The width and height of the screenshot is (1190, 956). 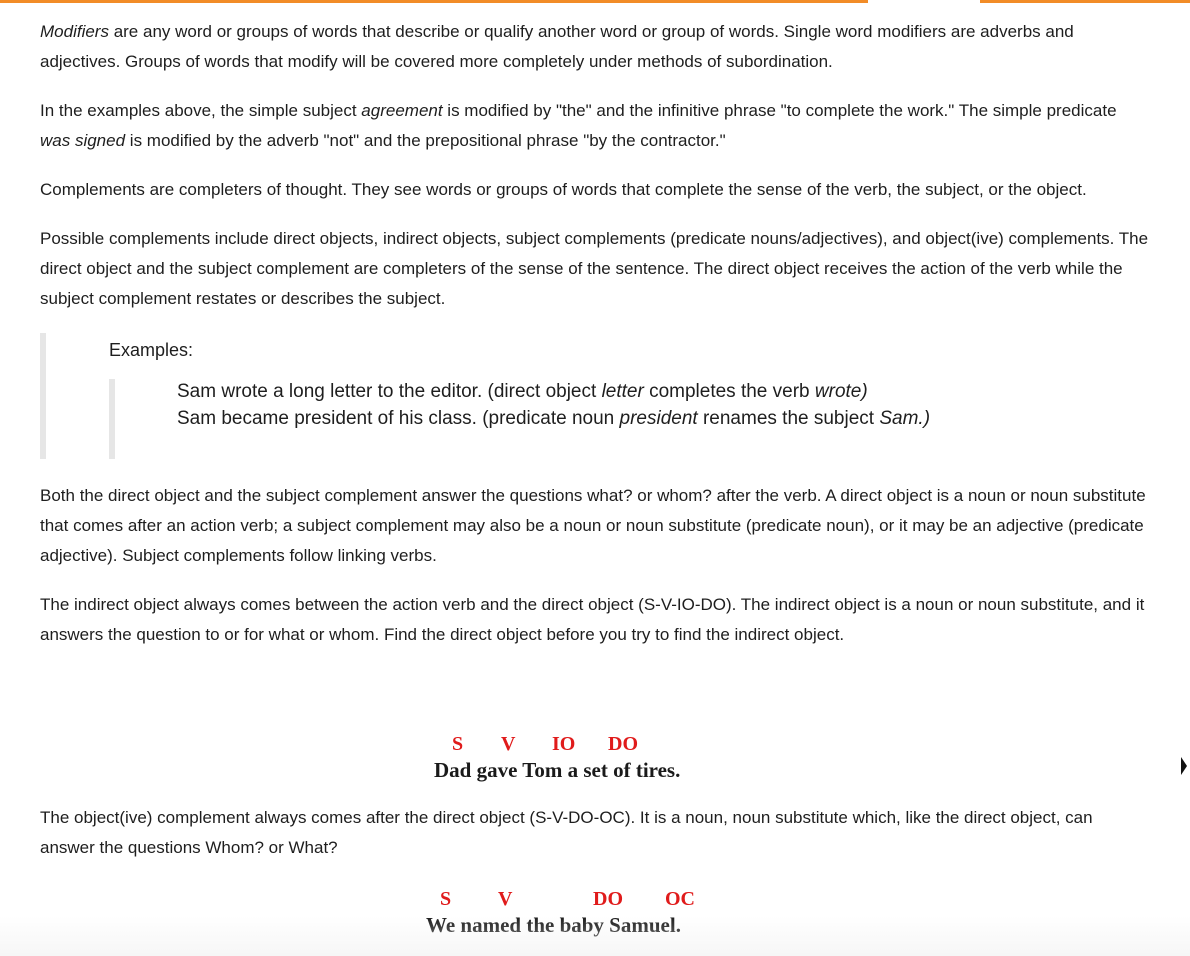 What do you see at coordinates (83, 140) in the screenshot?
I see `p2-em-was-signed: was signed` at bounding box center [83, 140].